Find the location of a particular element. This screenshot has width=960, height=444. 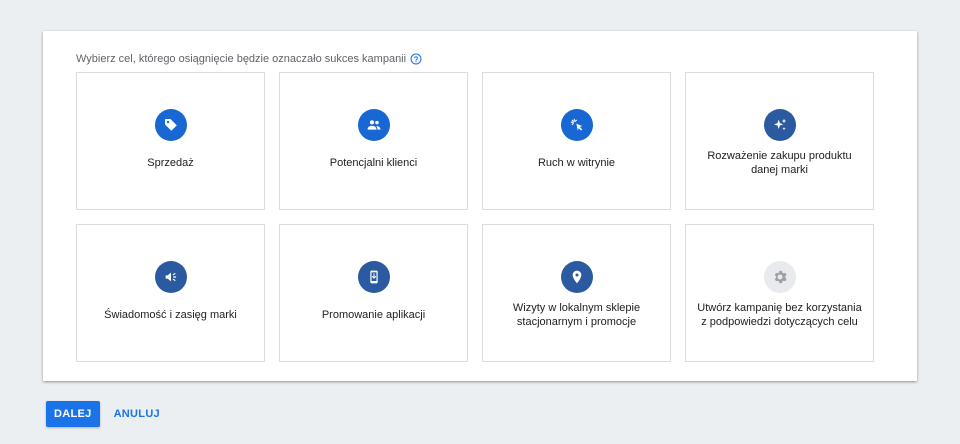

goal-label: Sprzedaż is located at coordinates (170, 163).